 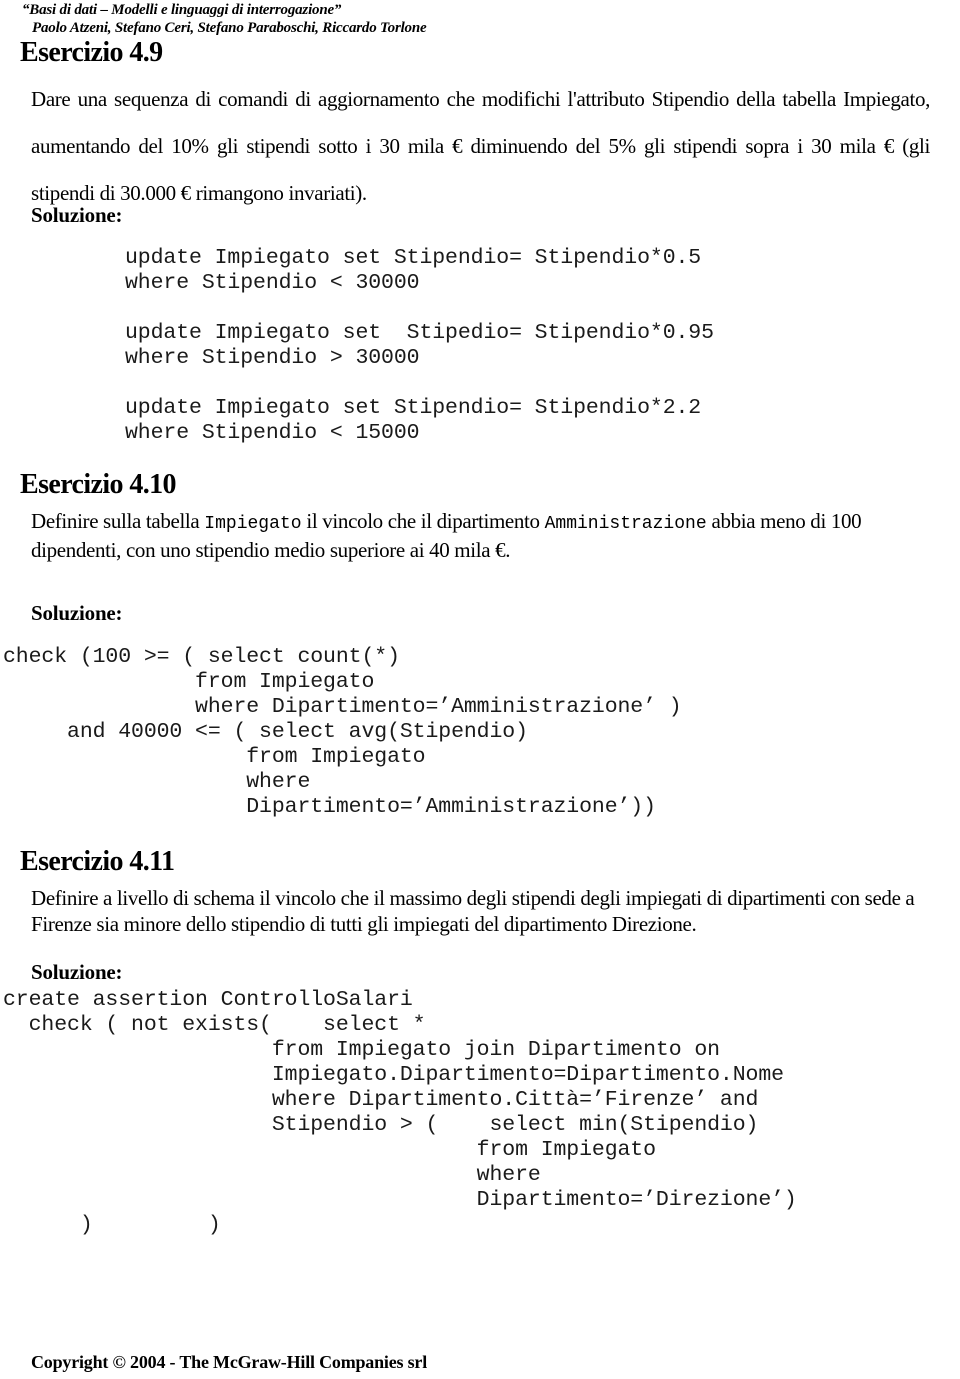 What do you see at coordinates (423, 521) in the screenshot?
I see `statement-text-b: il vincolo che il dipartimento` at bounding box center [423, 521].